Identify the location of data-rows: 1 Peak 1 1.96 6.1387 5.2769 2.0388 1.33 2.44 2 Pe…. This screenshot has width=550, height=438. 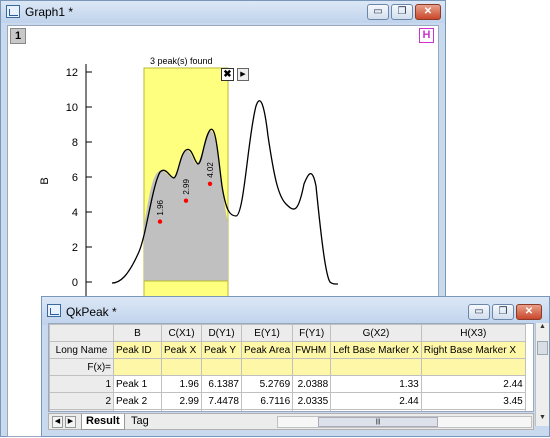
(287, 393).